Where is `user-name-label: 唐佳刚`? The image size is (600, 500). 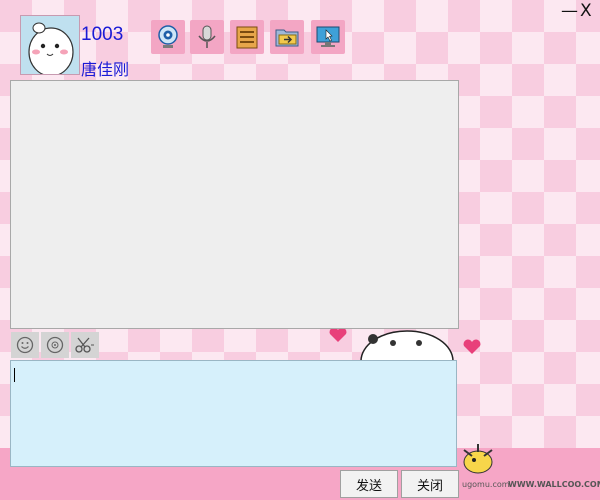
user-name-label: 唐佳刚 is located at coordinates (105, 69).